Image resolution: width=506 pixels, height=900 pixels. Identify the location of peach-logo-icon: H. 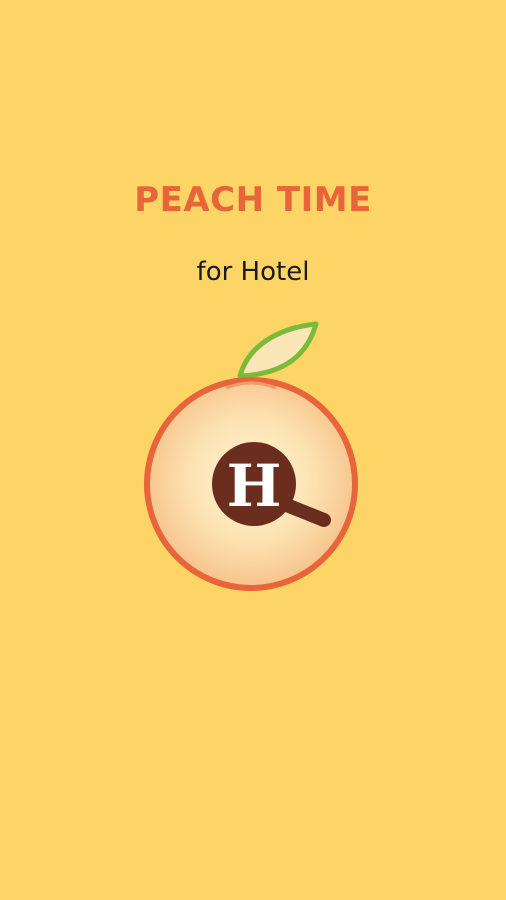
(251, 456).